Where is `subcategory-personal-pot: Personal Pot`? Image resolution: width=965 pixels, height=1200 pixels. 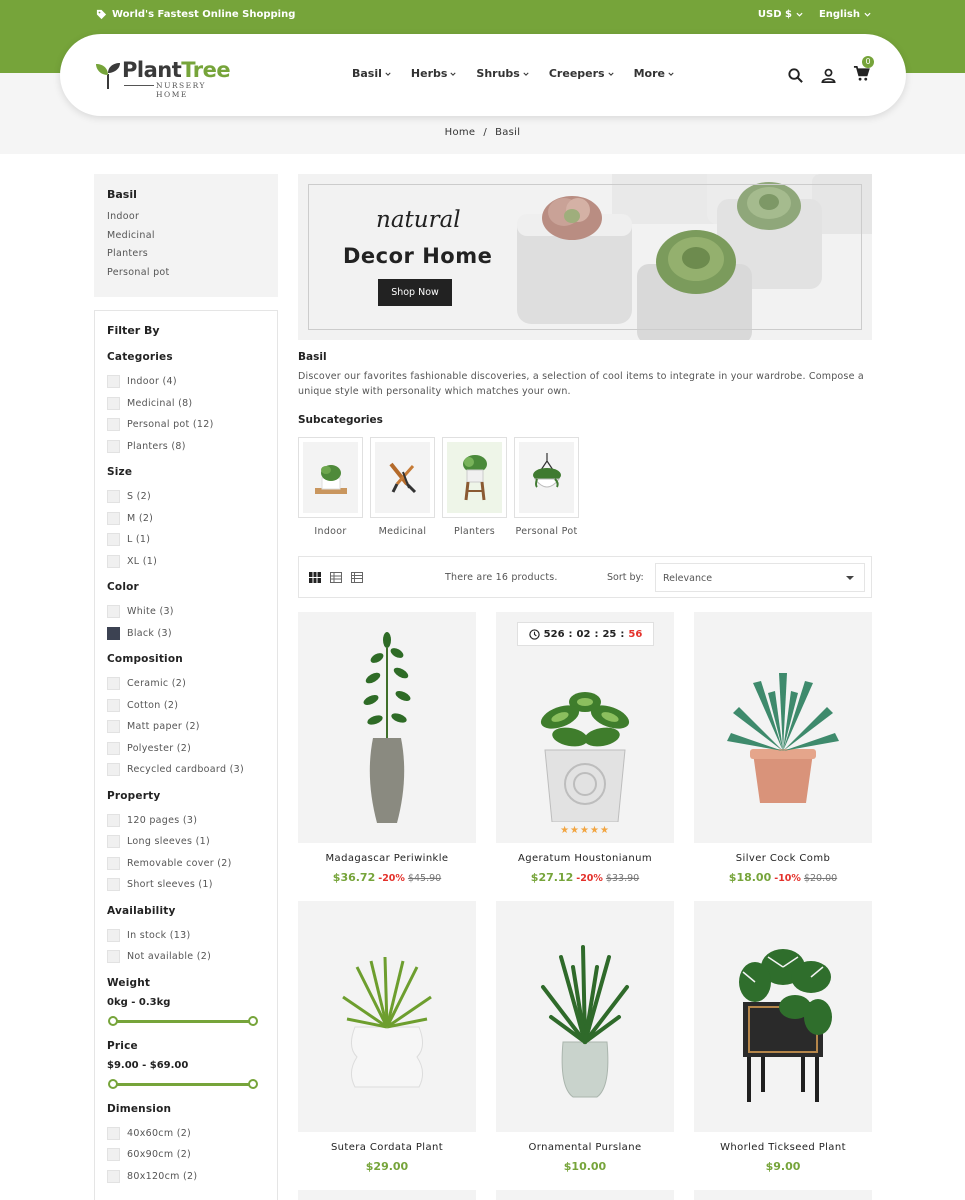 subcategory-personal-pot: Personal Pot is located at coordinates (546, 487).